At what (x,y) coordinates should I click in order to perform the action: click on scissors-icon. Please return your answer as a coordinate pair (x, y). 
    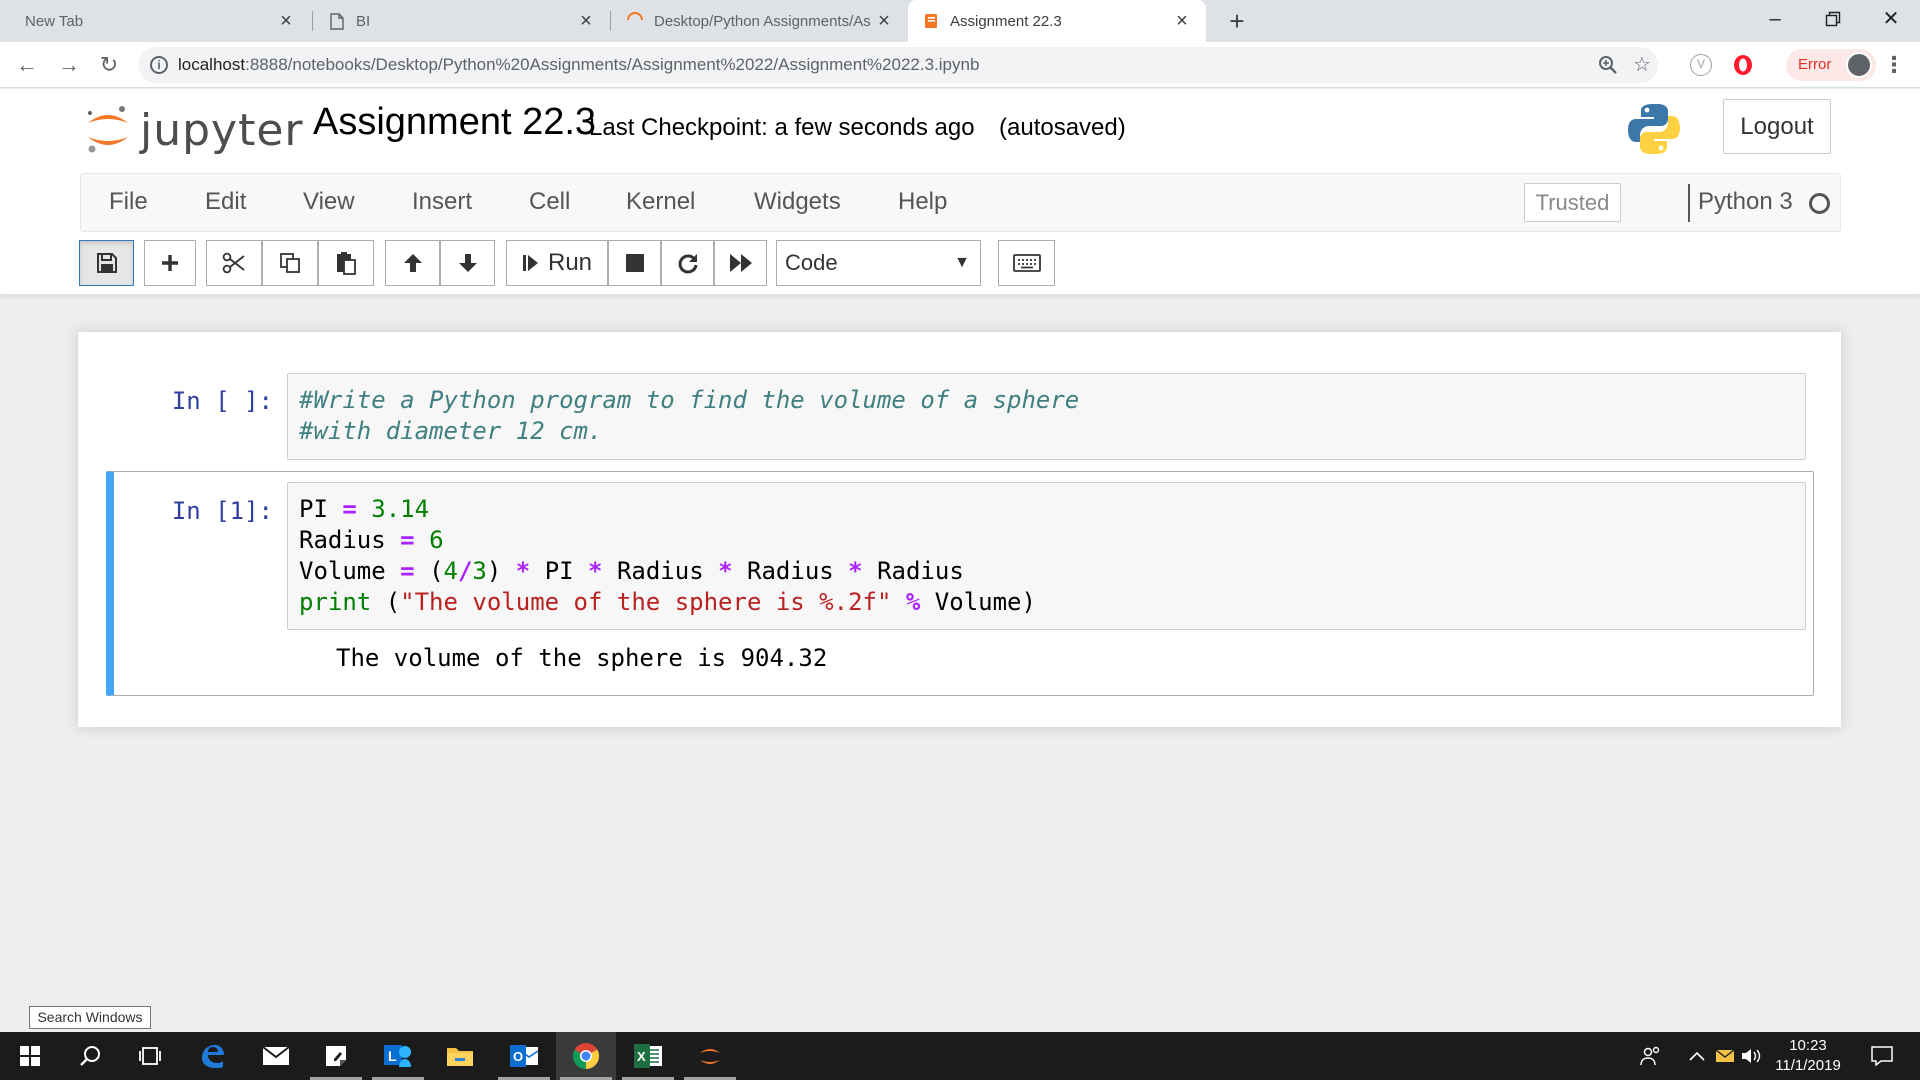
    Looking at the image, I should click on (233, 263).